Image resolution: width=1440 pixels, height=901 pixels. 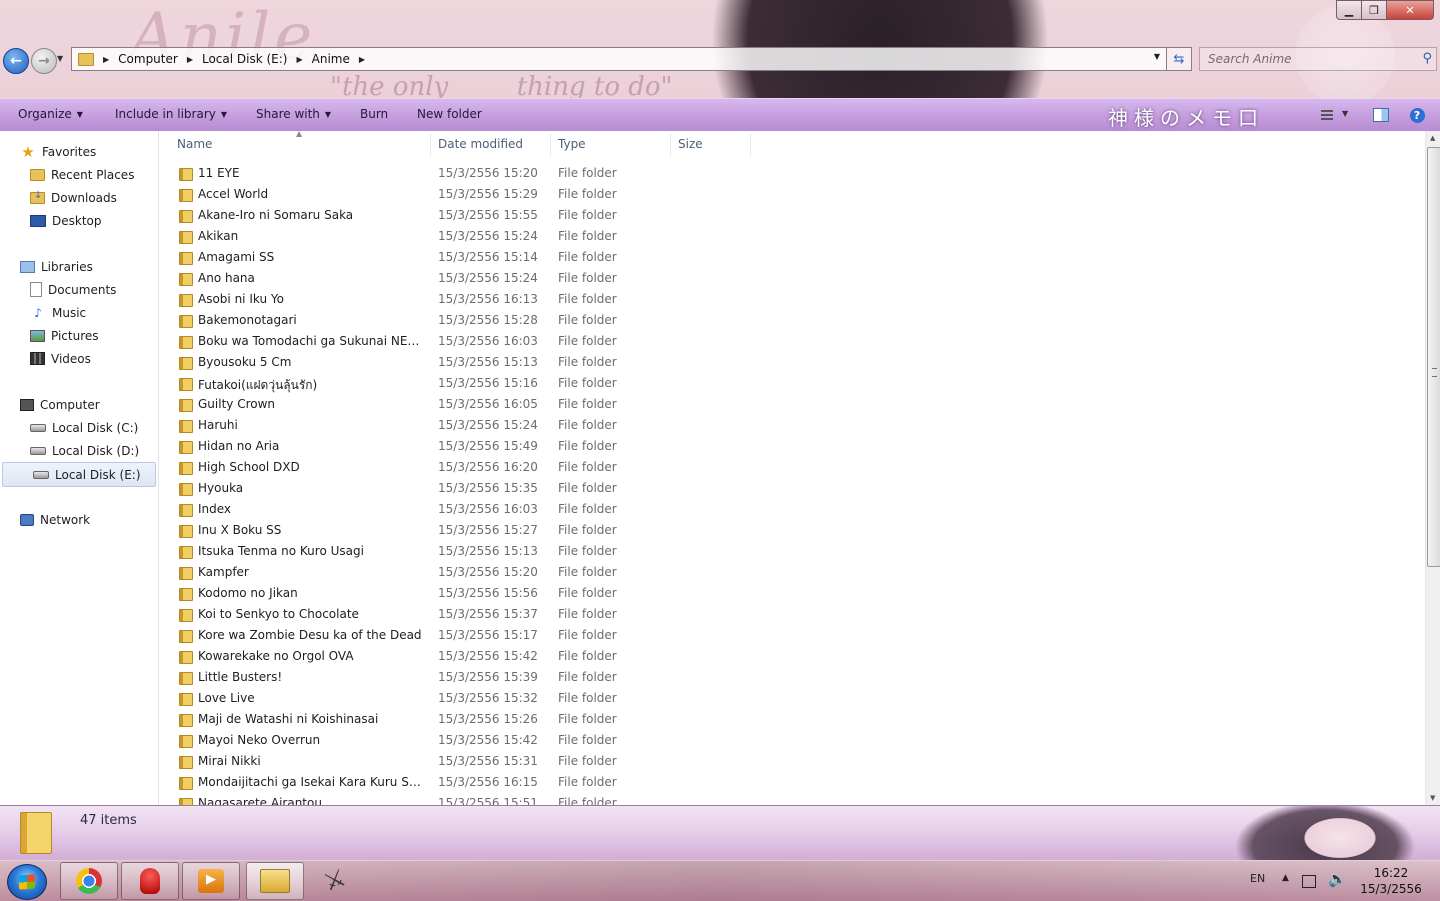 I want to click on table-row: Love Live 15/3/2556 15:32 File folder, so click(x=792, y=698).